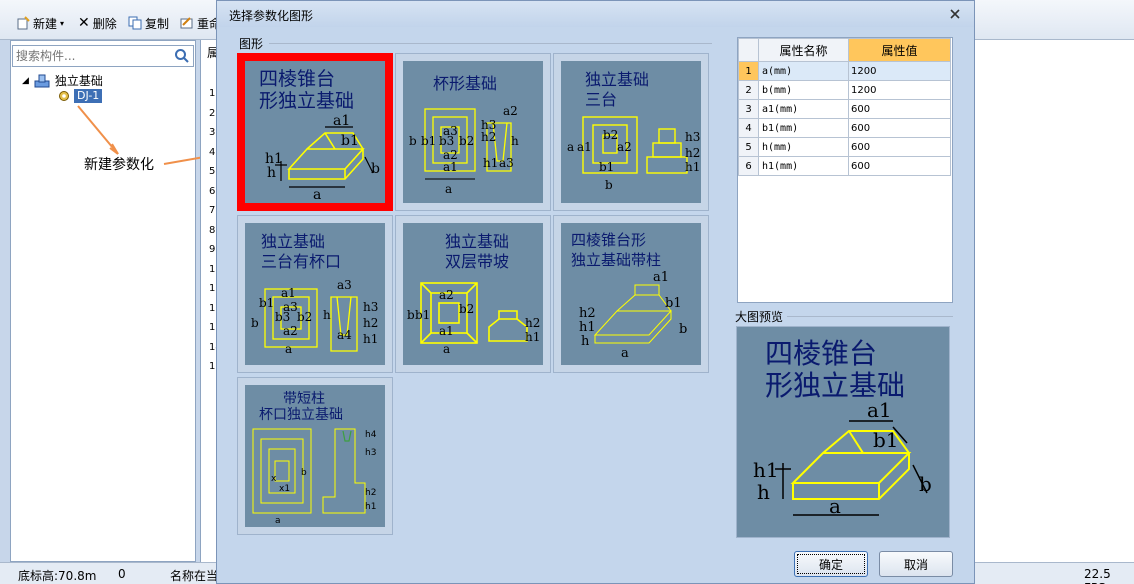 This screenshot has width=1134, height=584. I want to click on property-row: 6 h1(mm) 600, so click(844, 166).